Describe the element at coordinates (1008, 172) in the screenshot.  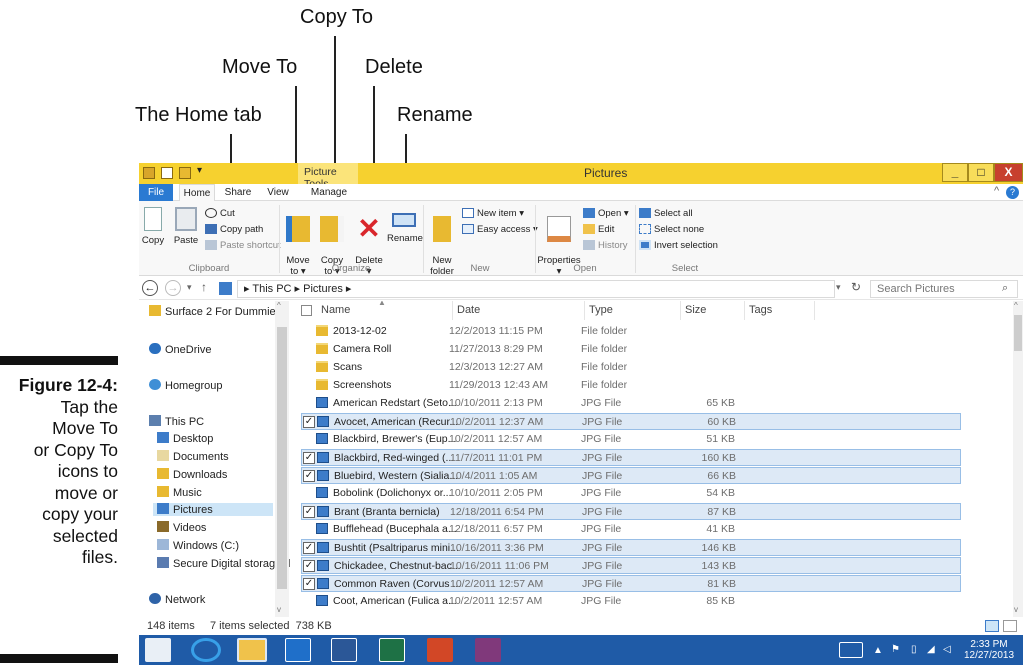
I see `close-button: X` at that location.